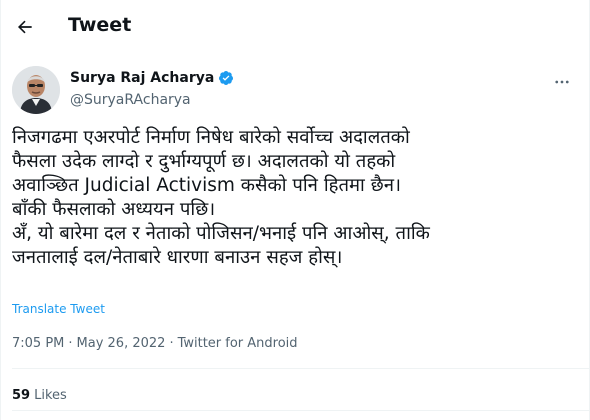 The width and height of the screenshot is (590, 420). What do you see at coordinates (238, 343) in the screenshot?
I see `tweet-source: Twitter for Android` at bounding box center [238, 343].